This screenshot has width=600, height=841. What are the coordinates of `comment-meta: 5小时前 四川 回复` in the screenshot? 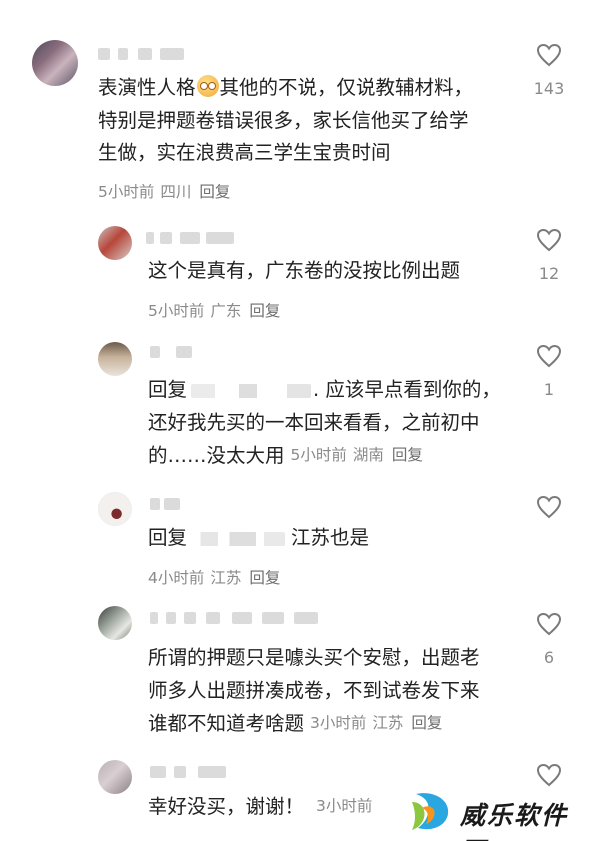 It's located at (164, 192).